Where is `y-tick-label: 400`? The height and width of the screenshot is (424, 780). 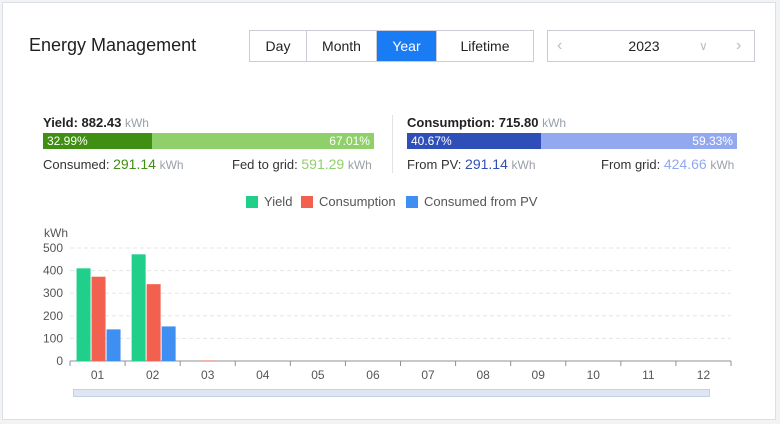
y-tick-label: 400 is located at coordinates (53, 271).